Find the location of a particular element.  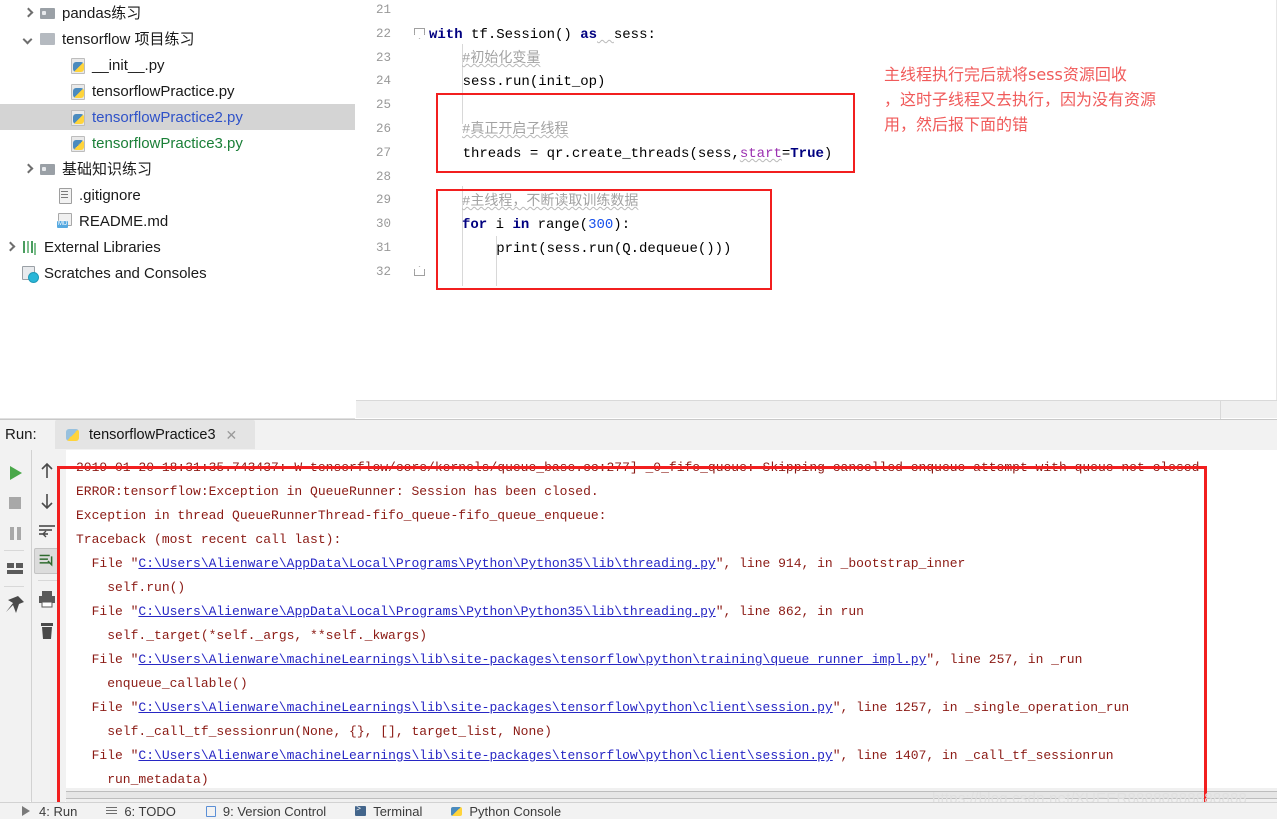

status-item-1: 6: TODO is located at coordinates (140, 811).